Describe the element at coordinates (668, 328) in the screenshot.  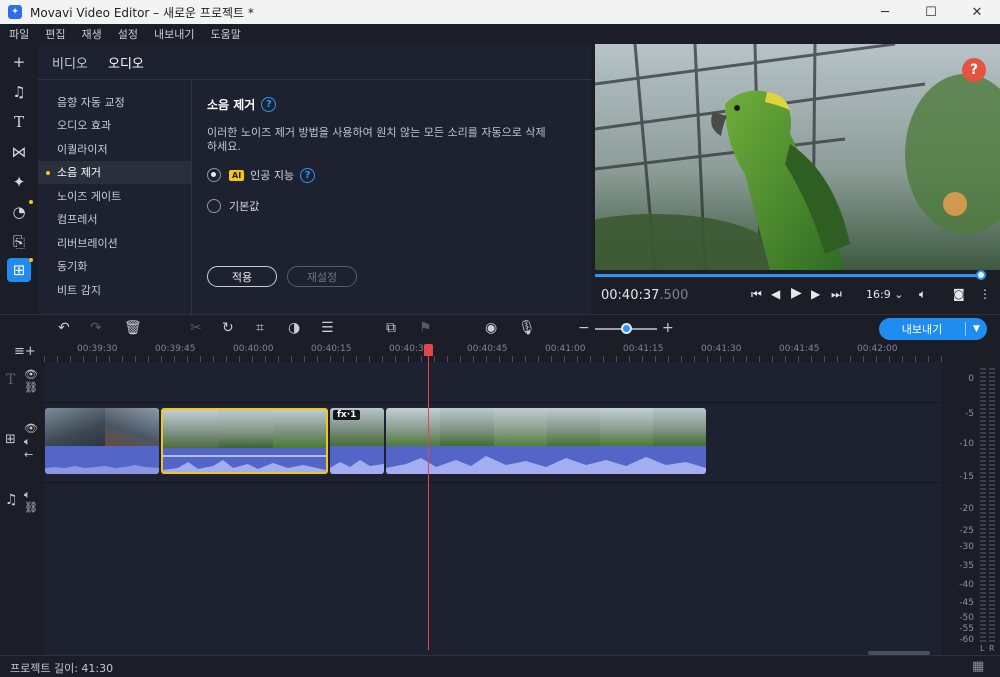
I see `zoom-in-icon: +` at that location.